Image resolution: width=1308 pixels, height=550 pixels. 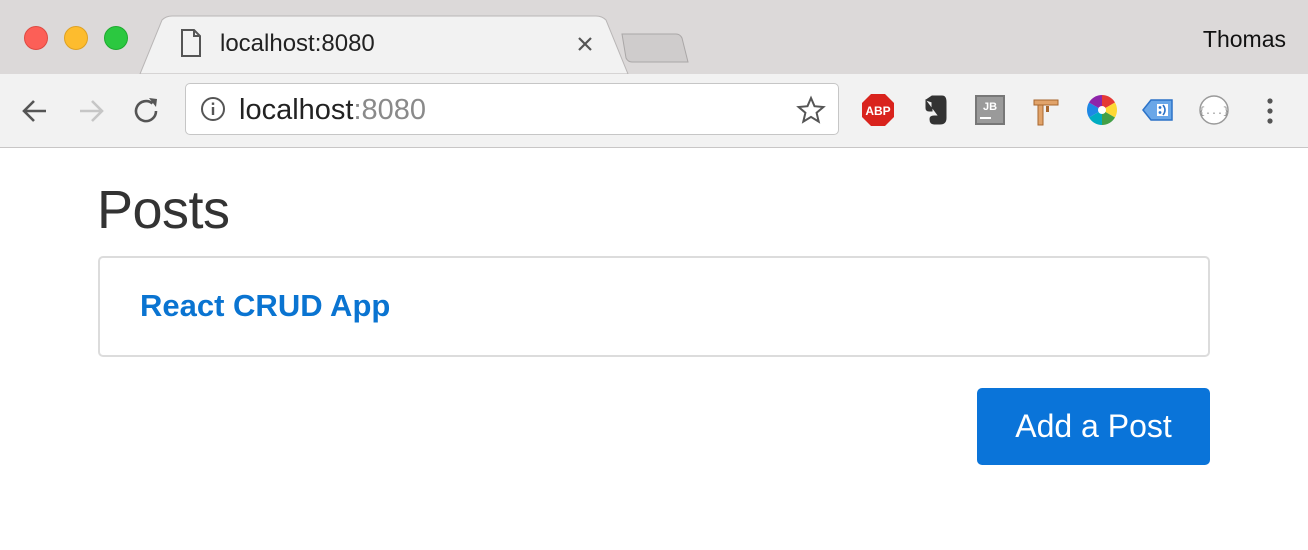 What do you see at coordinates (654, 49) in the screenshot?
I see `new-tab-button` at bounding box center [654, 49].